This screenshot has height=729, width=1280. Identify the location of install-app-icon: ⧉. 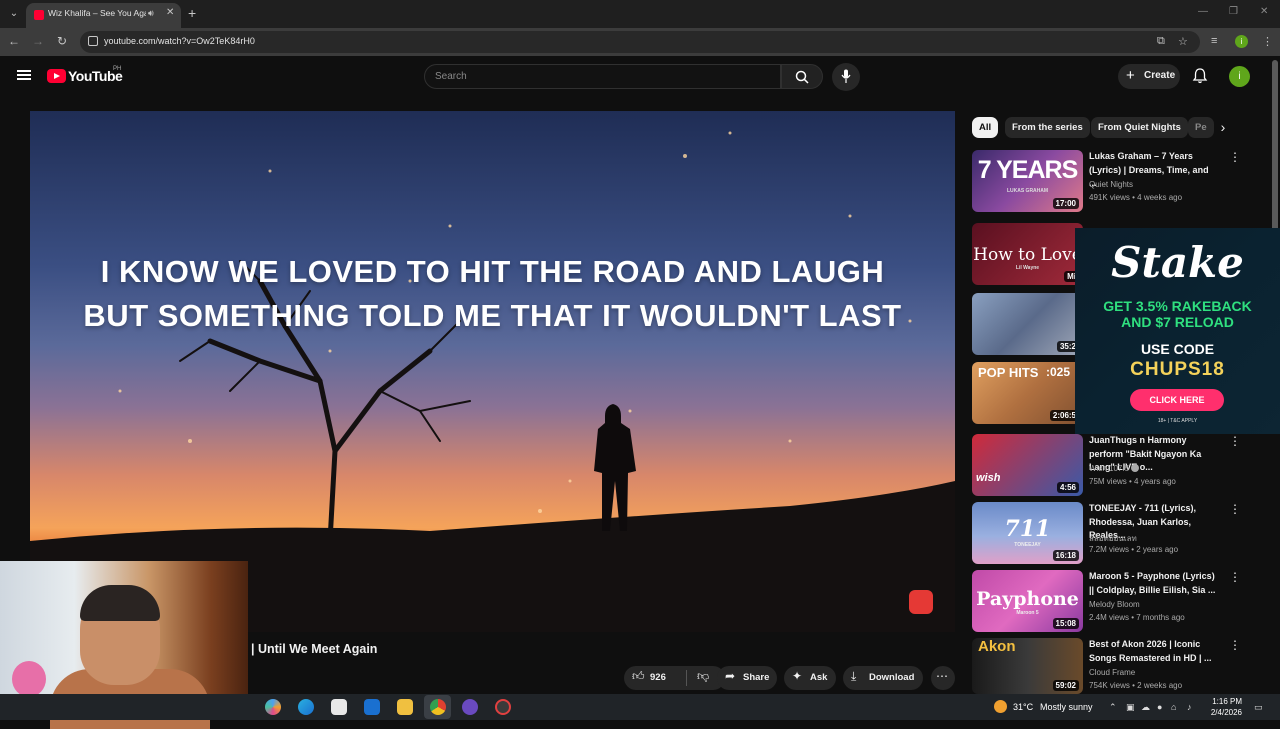
(1161, 41).